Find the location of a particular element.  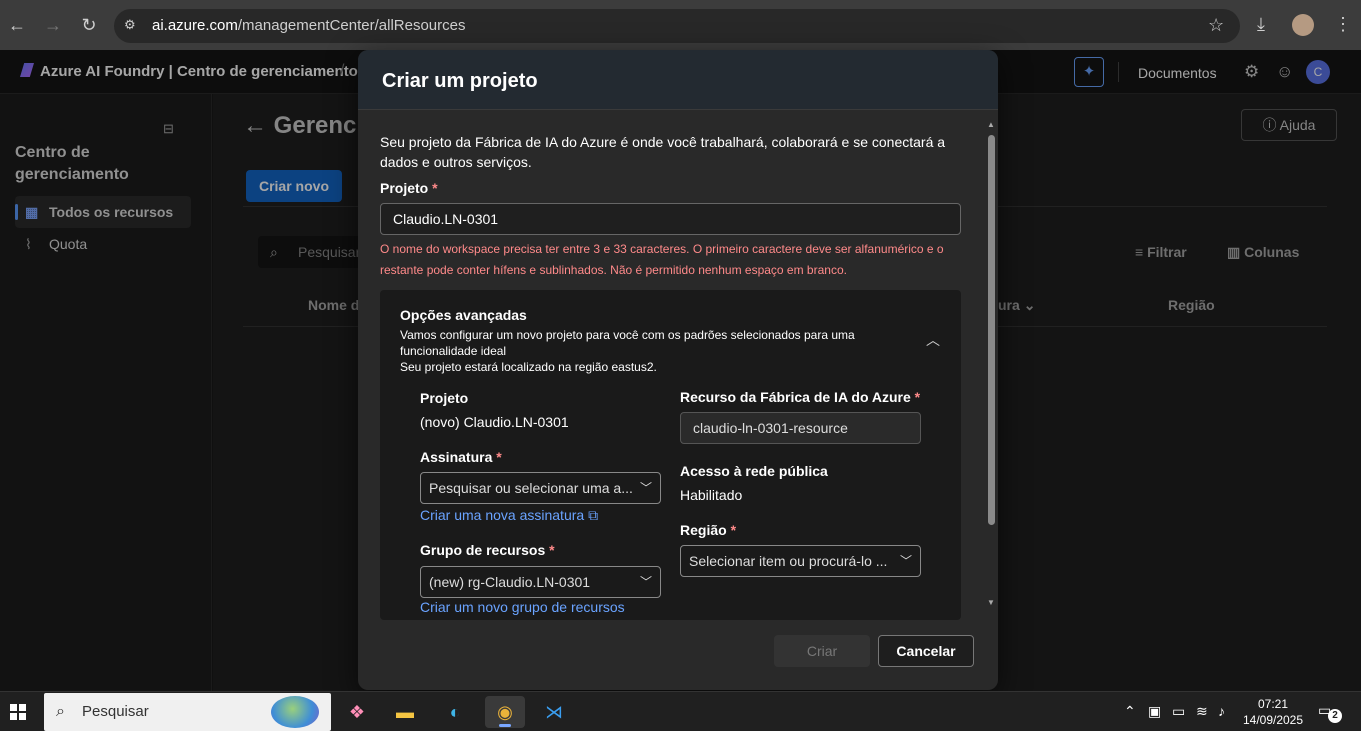

search-icon: ⌕ is located at coordinates (60, 711).